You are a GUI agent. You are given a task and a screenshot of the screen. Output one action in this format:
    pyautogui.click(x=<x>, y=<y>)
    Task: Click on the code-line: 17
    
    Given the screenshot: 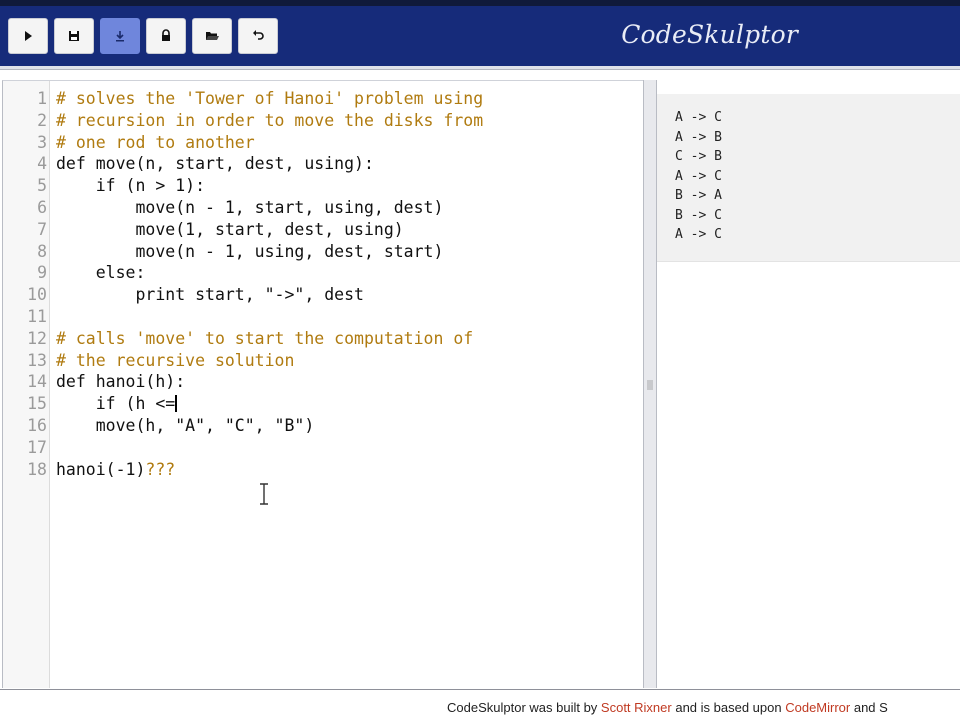 What is the action you would take?
    pyautogui.click(x=321, y=448)
    